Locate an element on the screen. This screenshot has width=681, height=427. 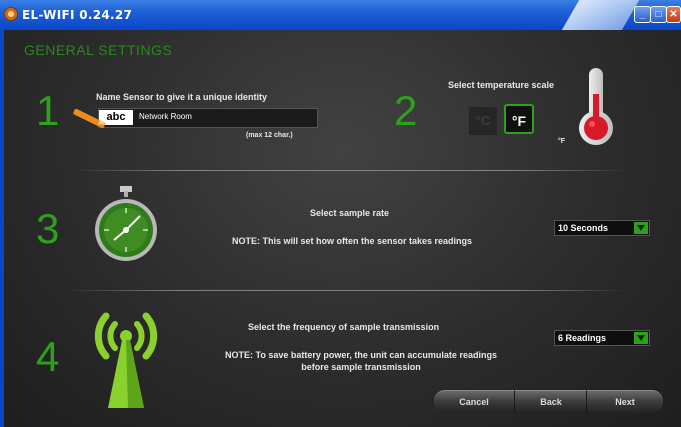
transmission-frequency-dropdown: 6 Readings is located at coordinates (602, 338).